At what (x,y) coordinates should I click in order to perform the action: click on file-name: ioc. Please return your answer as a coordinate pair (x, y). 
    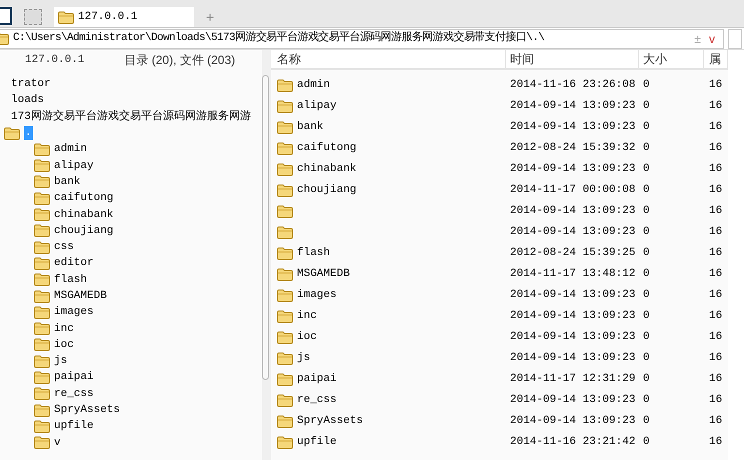
    Looking at the image, I should click on (307, 337).